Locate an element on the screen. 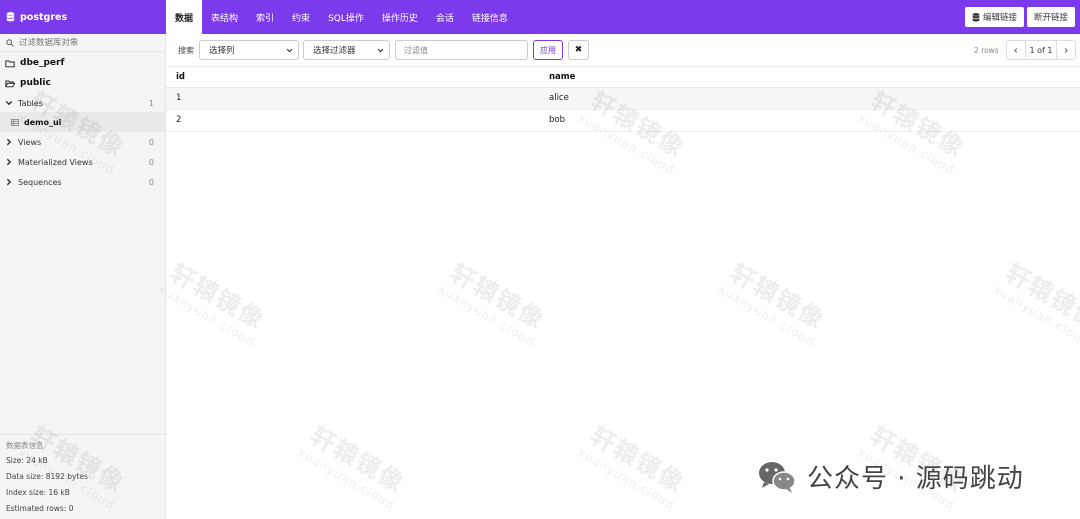  table-row: 2 bob is located at coordinates (623, 120).